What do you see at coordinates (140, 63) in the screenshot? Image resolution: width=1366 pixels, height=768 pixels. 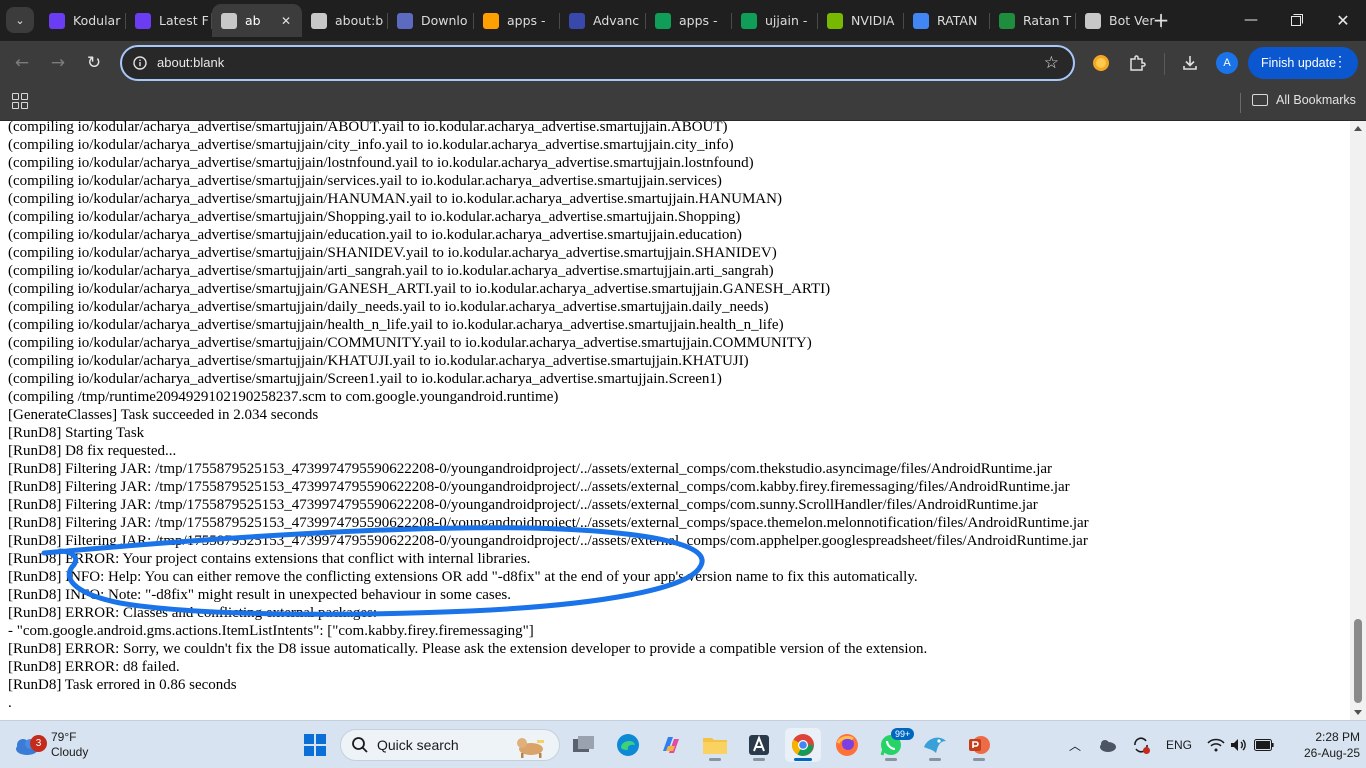 I see `page-info-icon` at bounding box center [140, 63].